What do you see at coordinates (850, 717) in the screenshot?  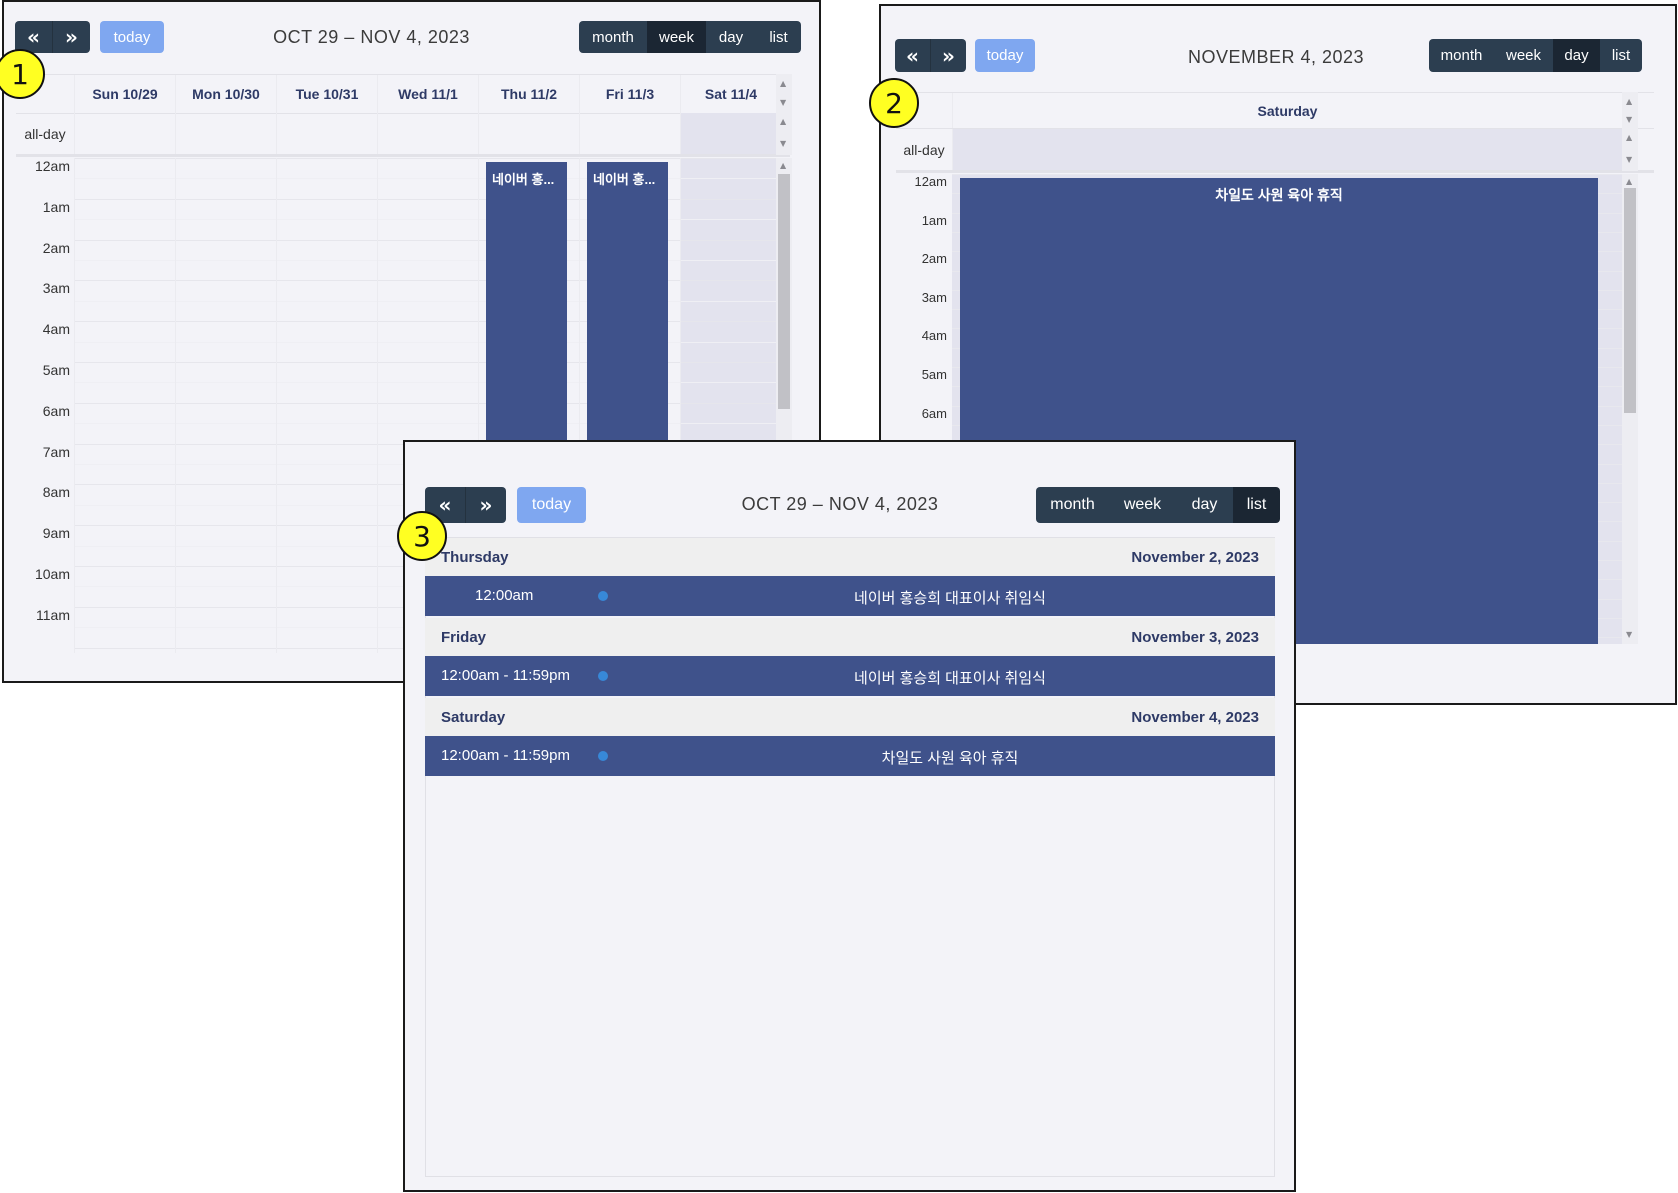 I see `list-day-header: Saturday November 4, 2023` at bounding box center [850, 717].